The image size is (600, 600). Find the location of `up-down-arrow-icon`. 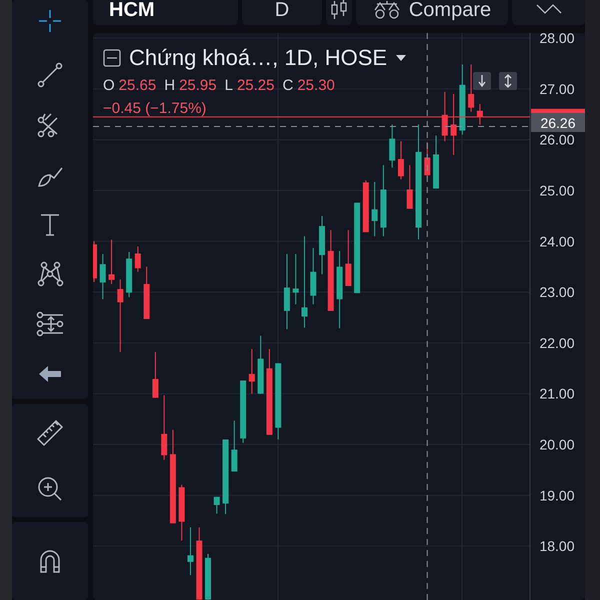

up-down-arrow-icon is located at coordinates (508, 81).